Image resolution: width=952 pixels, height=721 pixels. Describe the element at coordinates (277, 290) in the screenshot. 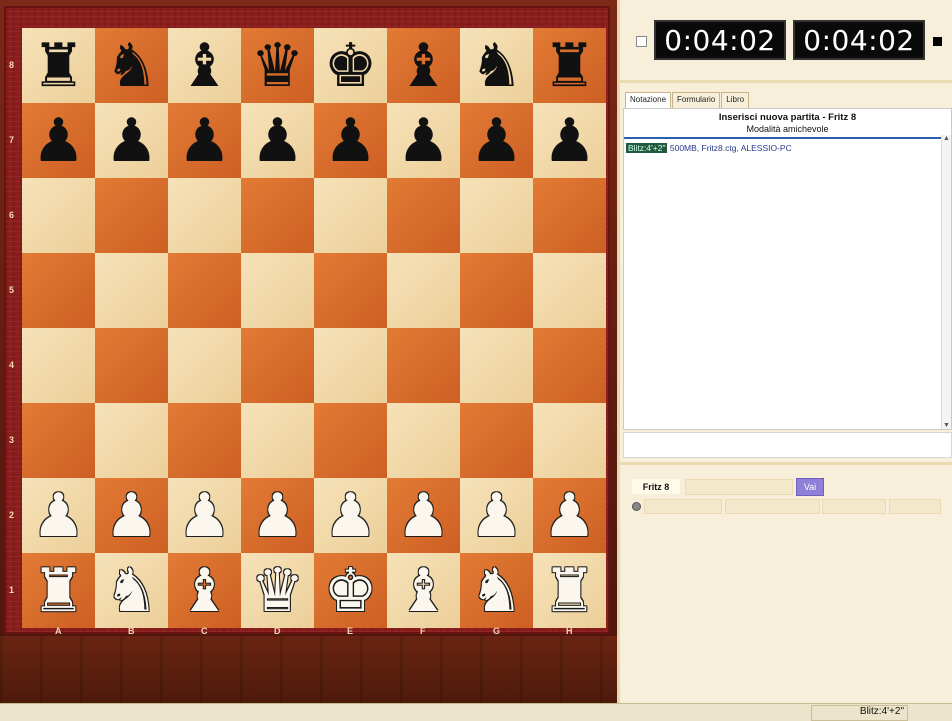

I see `square-d5` at that location.